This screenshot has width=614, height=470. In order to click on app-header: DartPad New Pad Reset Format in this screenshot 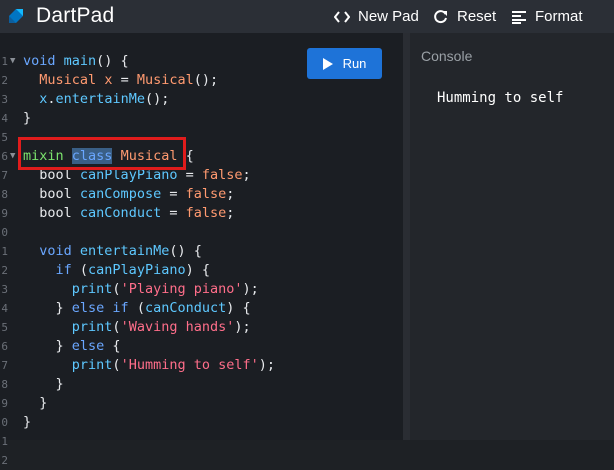, I will do `click(307, 16)`.